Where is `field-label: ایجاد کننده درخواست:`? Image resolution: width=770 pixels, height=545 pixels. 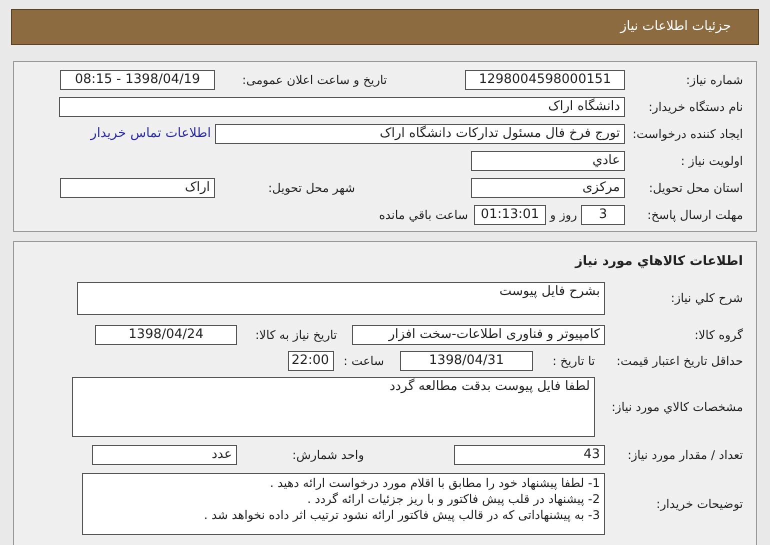
field-label: ایجاد کننده درخواست: is located at coordinates (687, 134).